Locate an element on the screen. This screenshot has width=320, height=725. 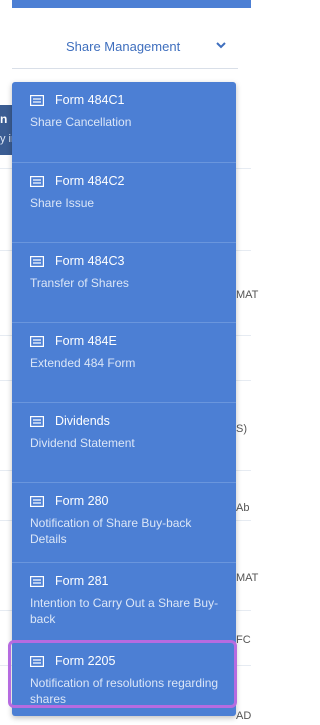
menu-item-dividends: Dividends Dividend Statement is located at coordinates (124, 441).